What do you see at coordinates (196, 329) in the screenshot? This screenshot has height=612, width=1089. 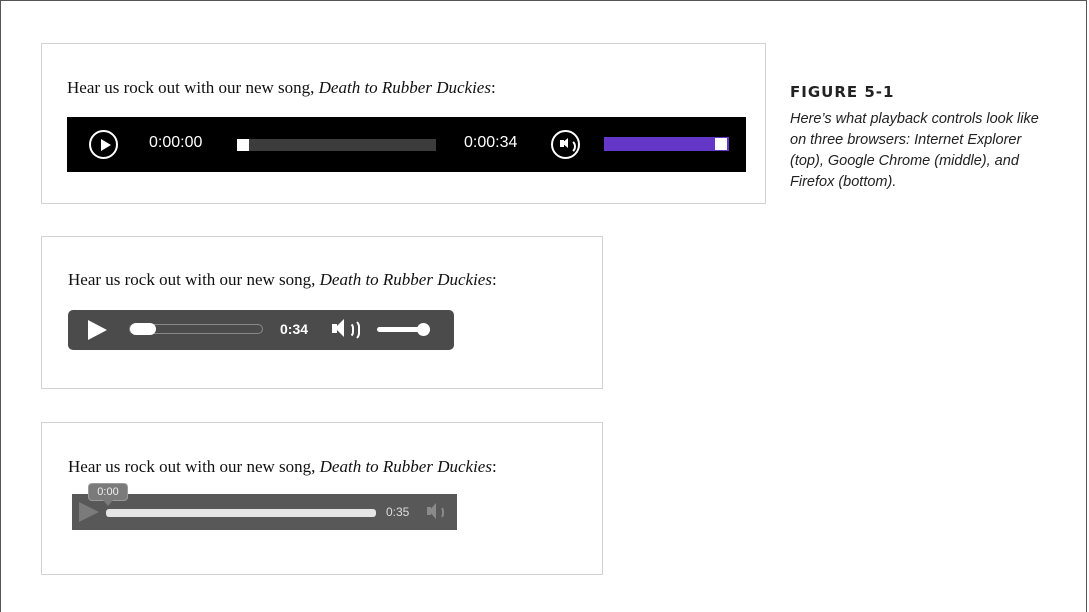 I see `chrome-seek-bar` at bounding box center [196, 329].